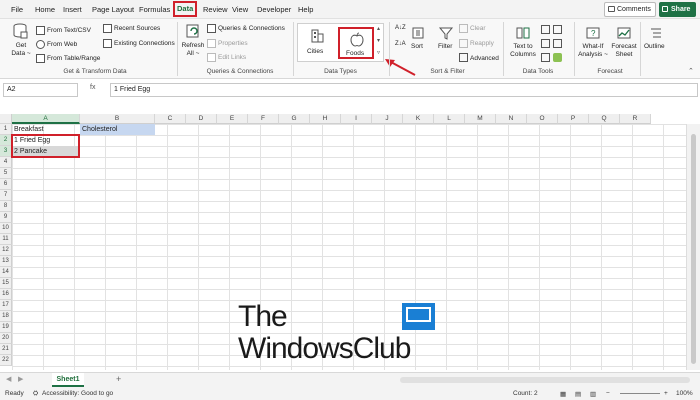 Image resolution: width=700 pixels, height=400 pixels. Describe the element at coordinates (545, 29) in the screenshot. I see `flash-fill-icon` at that location.